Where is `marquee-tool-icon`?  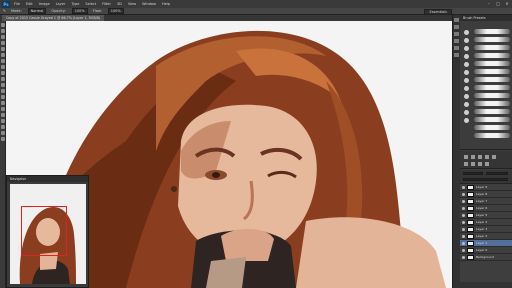
marquee-tool-icon is located at coordinates (3, 31).